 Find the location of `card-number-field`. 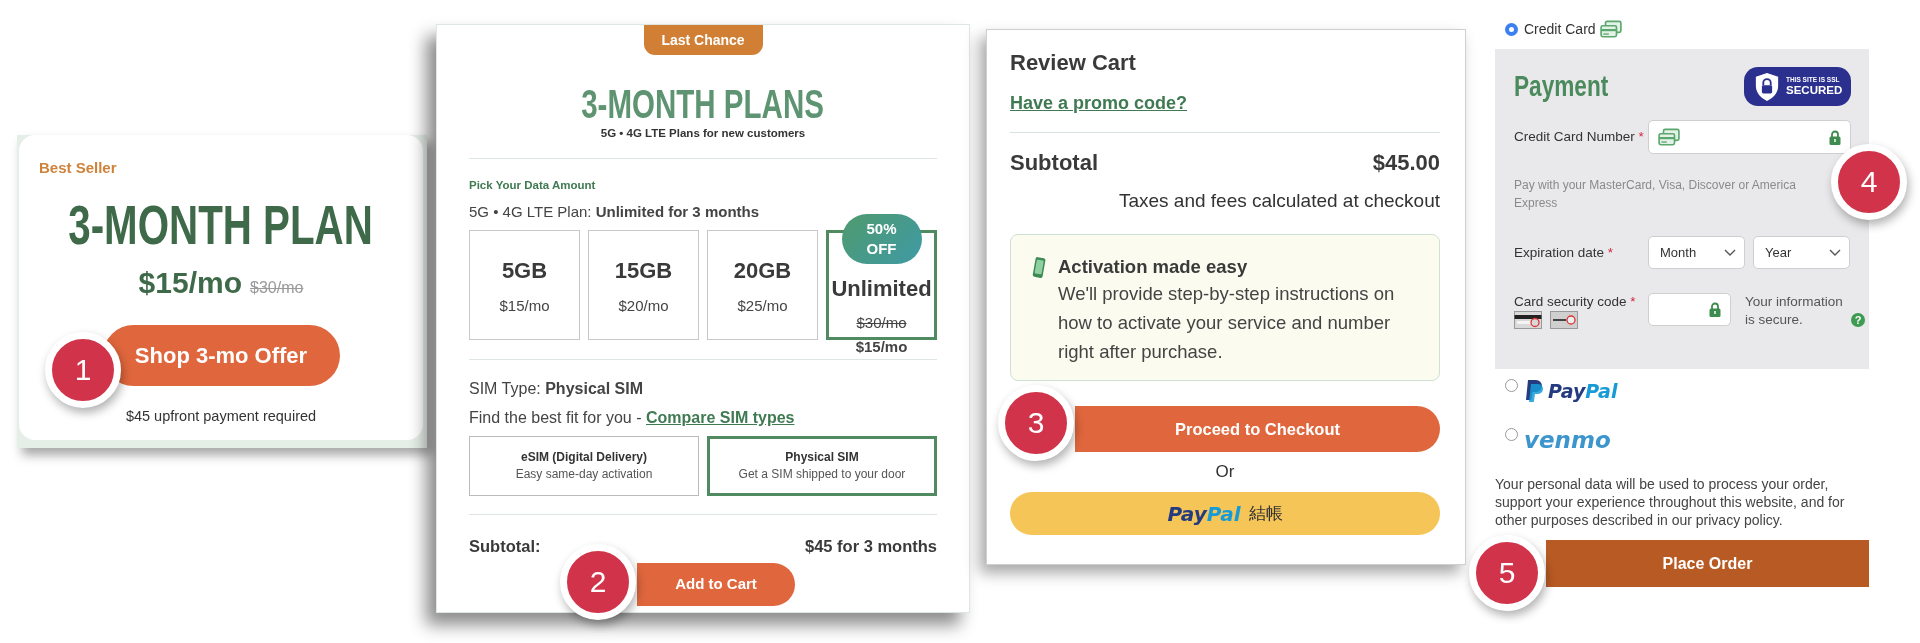

card-number-field is located at coordinates (1749, 137).